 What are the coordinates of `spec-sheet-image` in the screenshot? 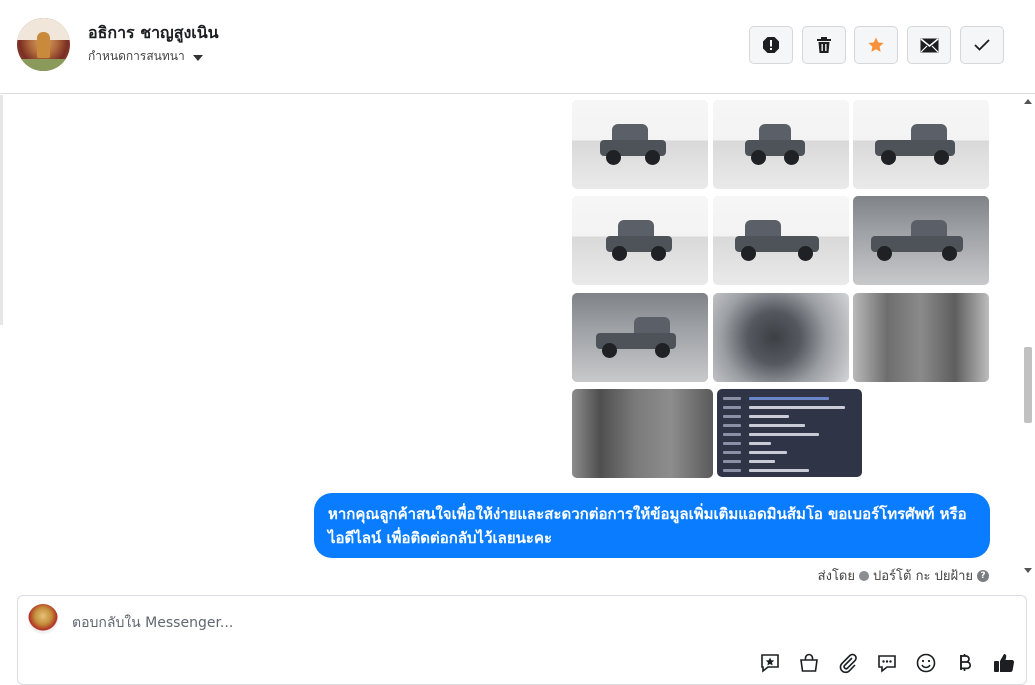 It's located at (789, 433).